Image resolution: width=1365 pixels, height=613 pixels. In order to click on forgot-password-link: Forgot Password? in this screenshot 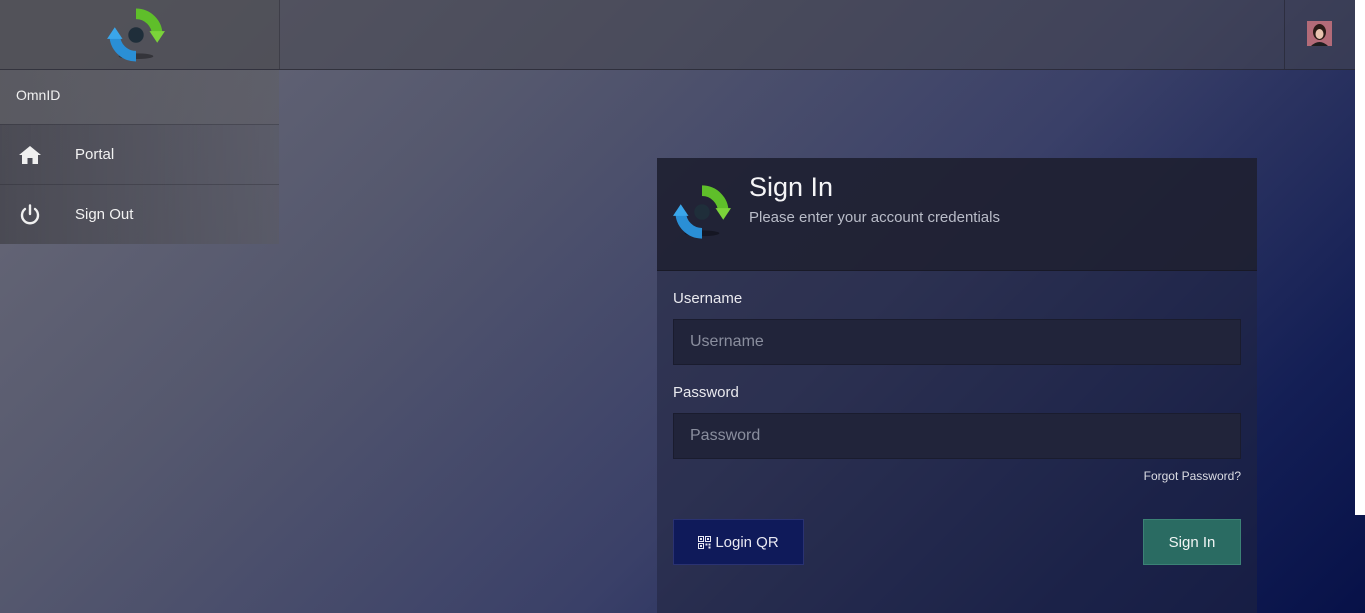, I will do `click(1192, 476)`.